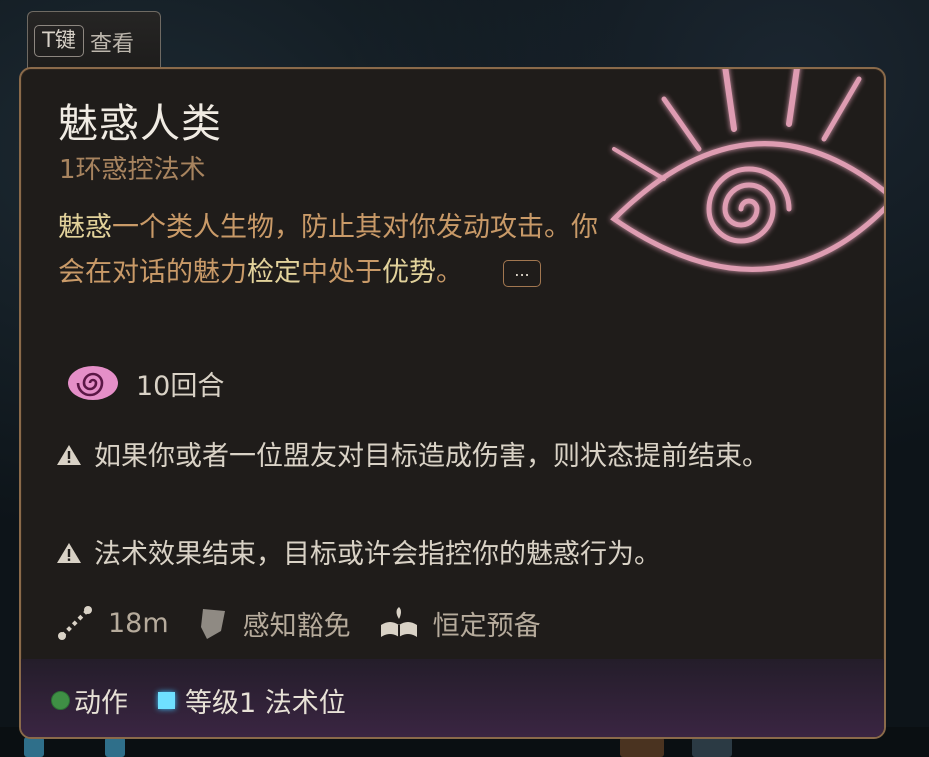  I want to click on warning-line: 如果你或者一位盟友对目标造成伤害，则状态提前结束。, so click(436, 457).